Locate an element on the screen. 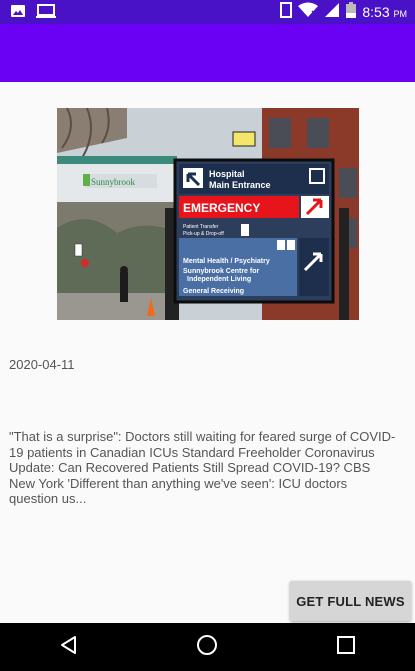 The width and height of the screenshot is (415, 671). recents-icon is located at coordinates (345, 647).